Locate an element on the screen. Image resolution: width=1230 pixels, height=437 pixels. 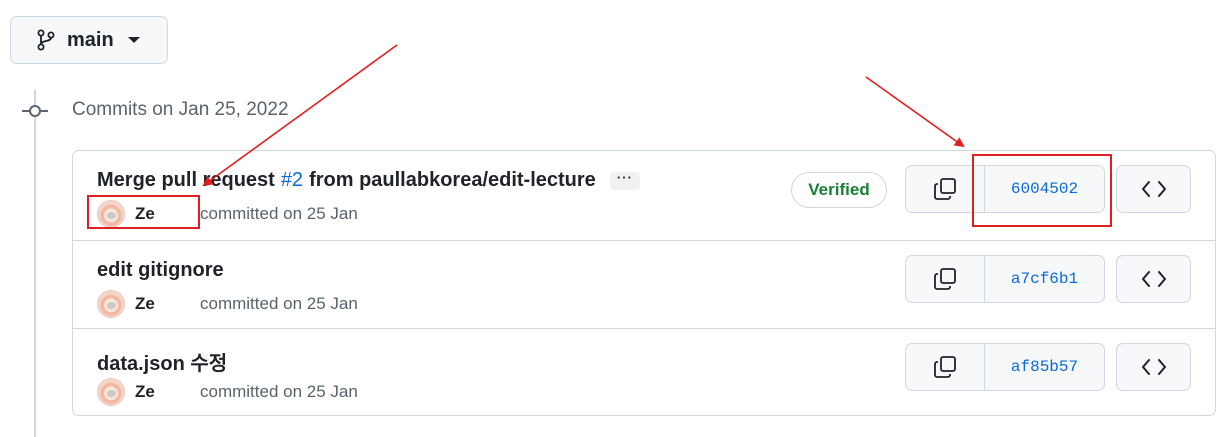
annotation-arrow-sha is located at coordinates (915, 112).